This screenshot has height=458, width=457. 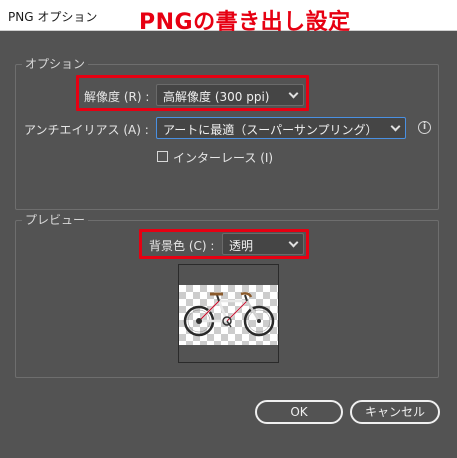 I want to click on interlace-label: インターレース (I), so click(x=223, y=157).